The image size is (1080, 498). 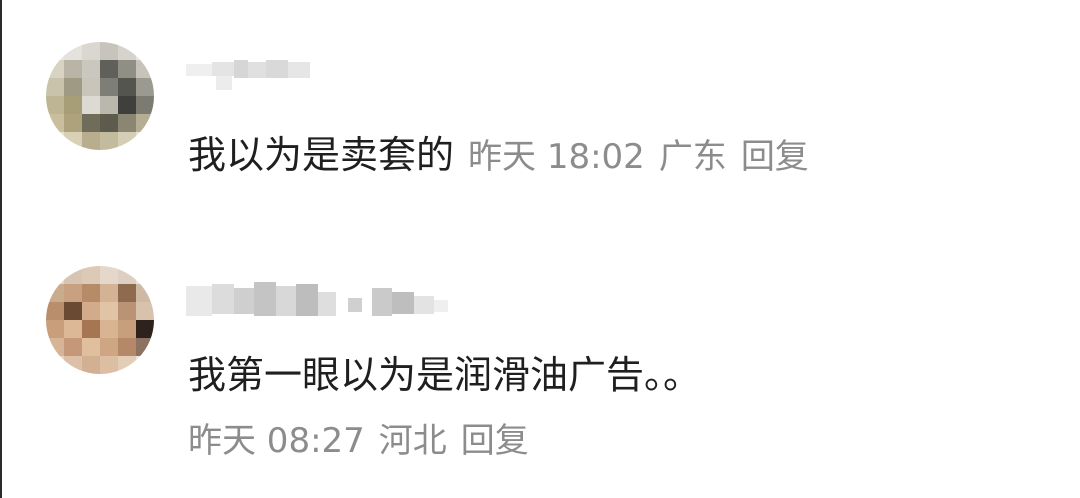 What do you see at coordinates (1, 249) in the screenshot?
I see `left-border` at bounding box center [1, 249].